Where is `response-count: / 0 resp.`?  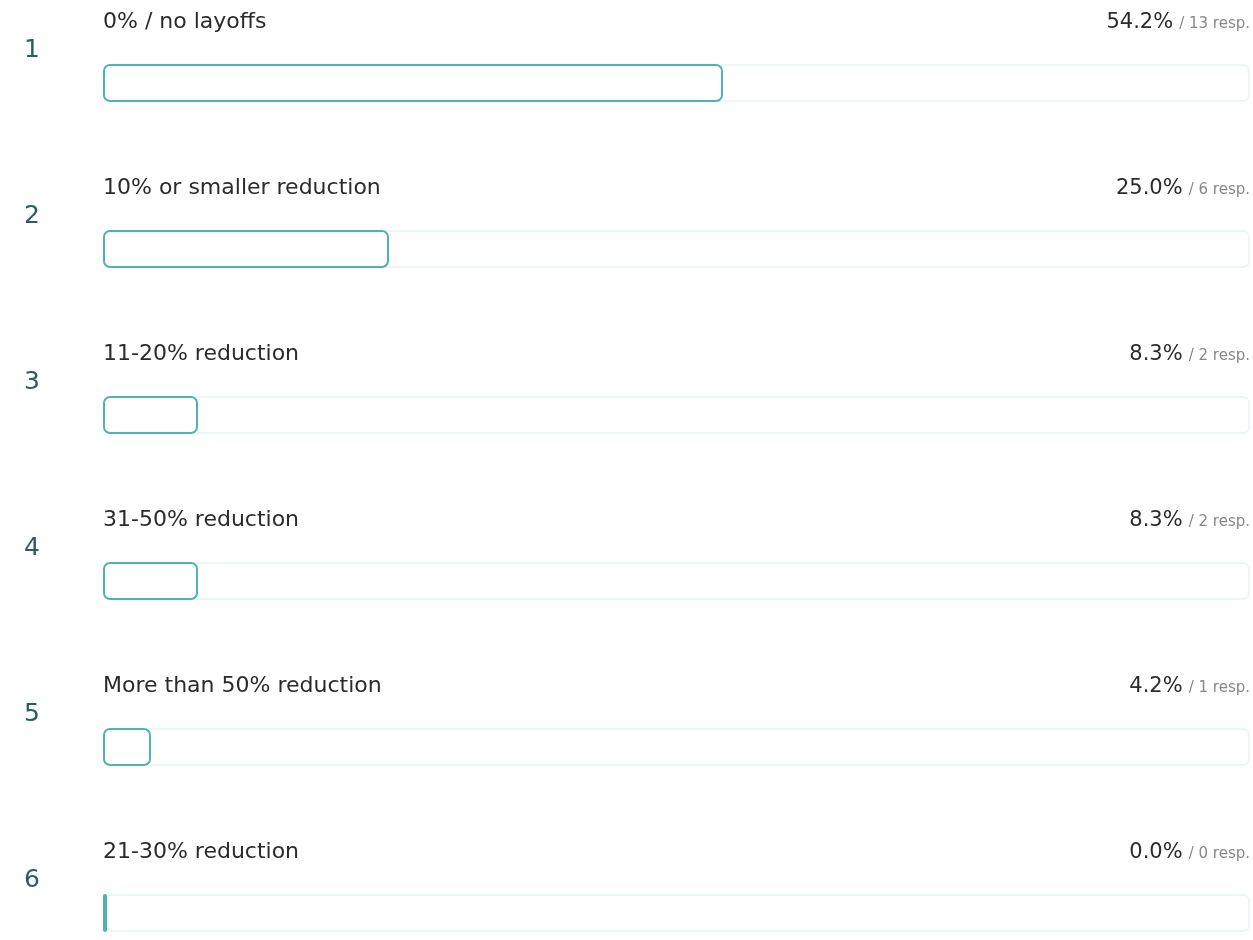 response-count: / 0 resp. is located at coordinates (1219, 853).